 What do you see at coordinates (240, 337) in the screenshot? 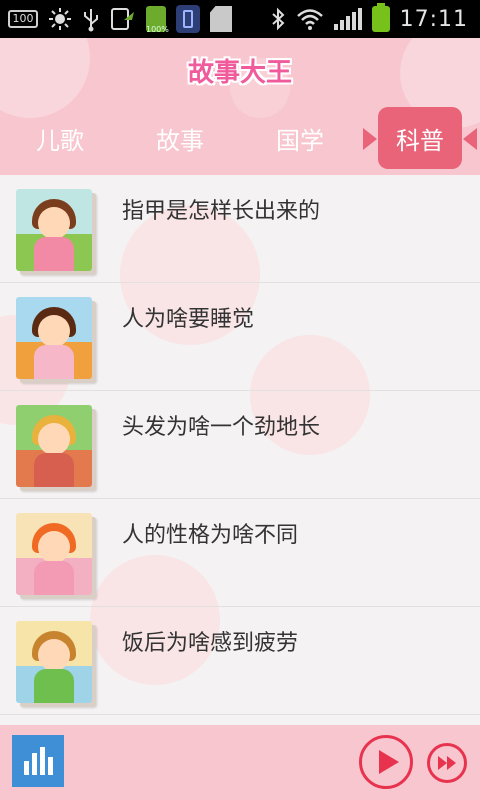
I see `list-item: 人为啥要睡觉` at bounding box center [240, 337].